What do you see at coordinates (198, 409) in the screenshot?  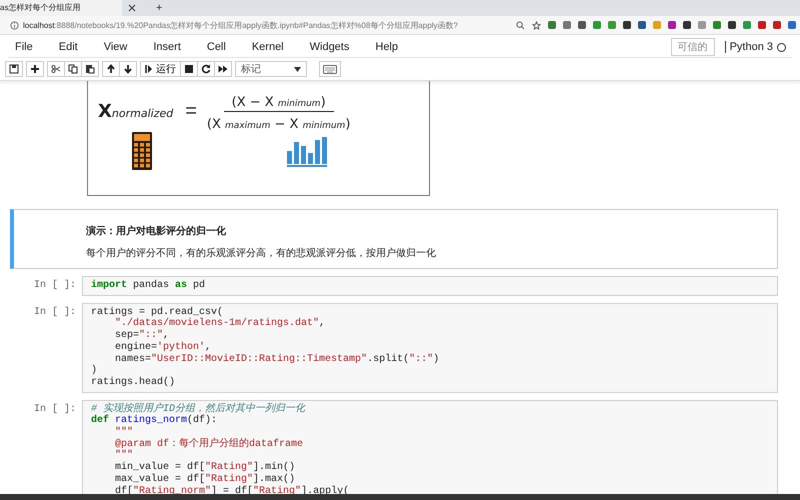 I see `code-line: # 实现按照用户ID分组，然后对其中一列归一化` at bounding box center [198, 409].